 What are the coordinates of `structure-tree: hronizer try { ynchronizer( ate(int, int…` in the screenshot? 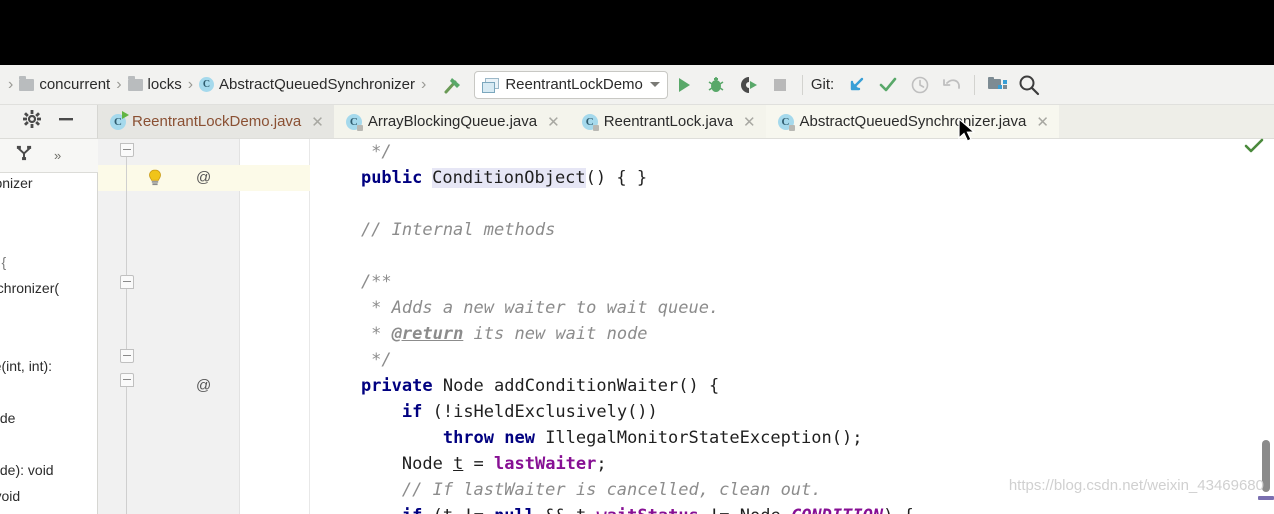 It's located at (48, 326).